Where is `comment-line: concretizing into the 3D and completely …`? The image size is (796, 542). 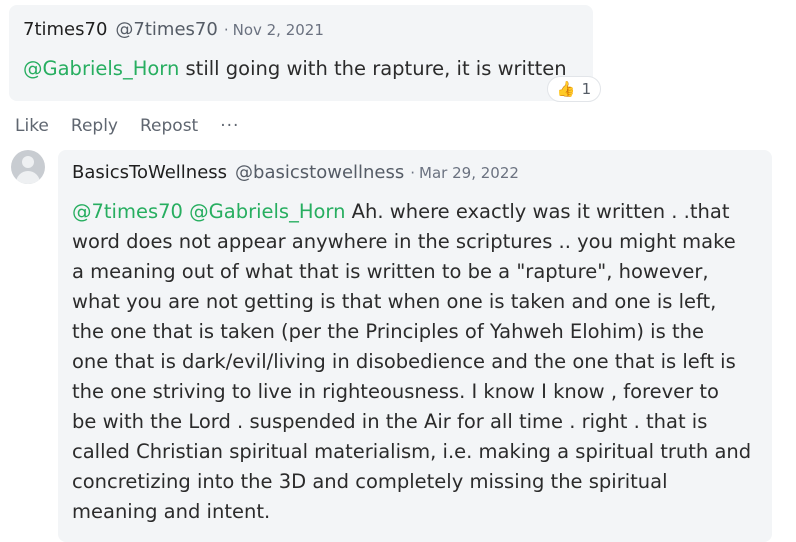 comment-line: concretizing into the 3D and completely … is located at coordinates (370, 481).